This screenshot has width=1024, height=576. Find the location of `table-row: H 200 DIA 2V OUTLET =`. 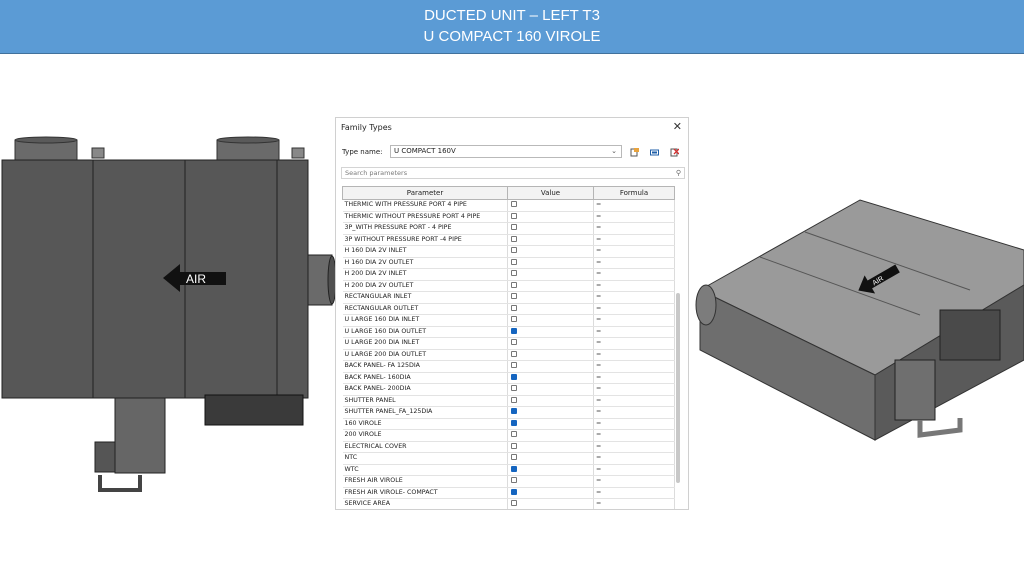

table-row: H 200 DIA 2V OUTLET = is located at coordinates (508, 286).